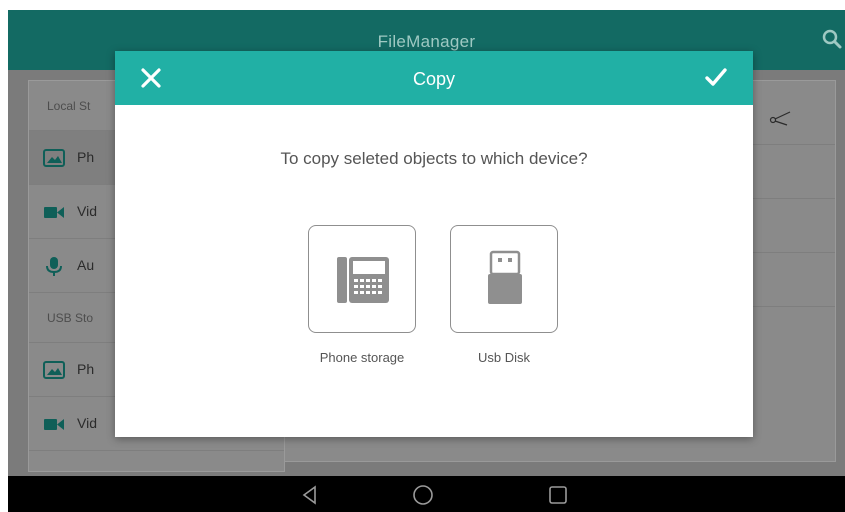 The image size is (845, 512). Describe the element at coordinates (54, 266) in the screenshot. I see `microphone-icon` at that location.